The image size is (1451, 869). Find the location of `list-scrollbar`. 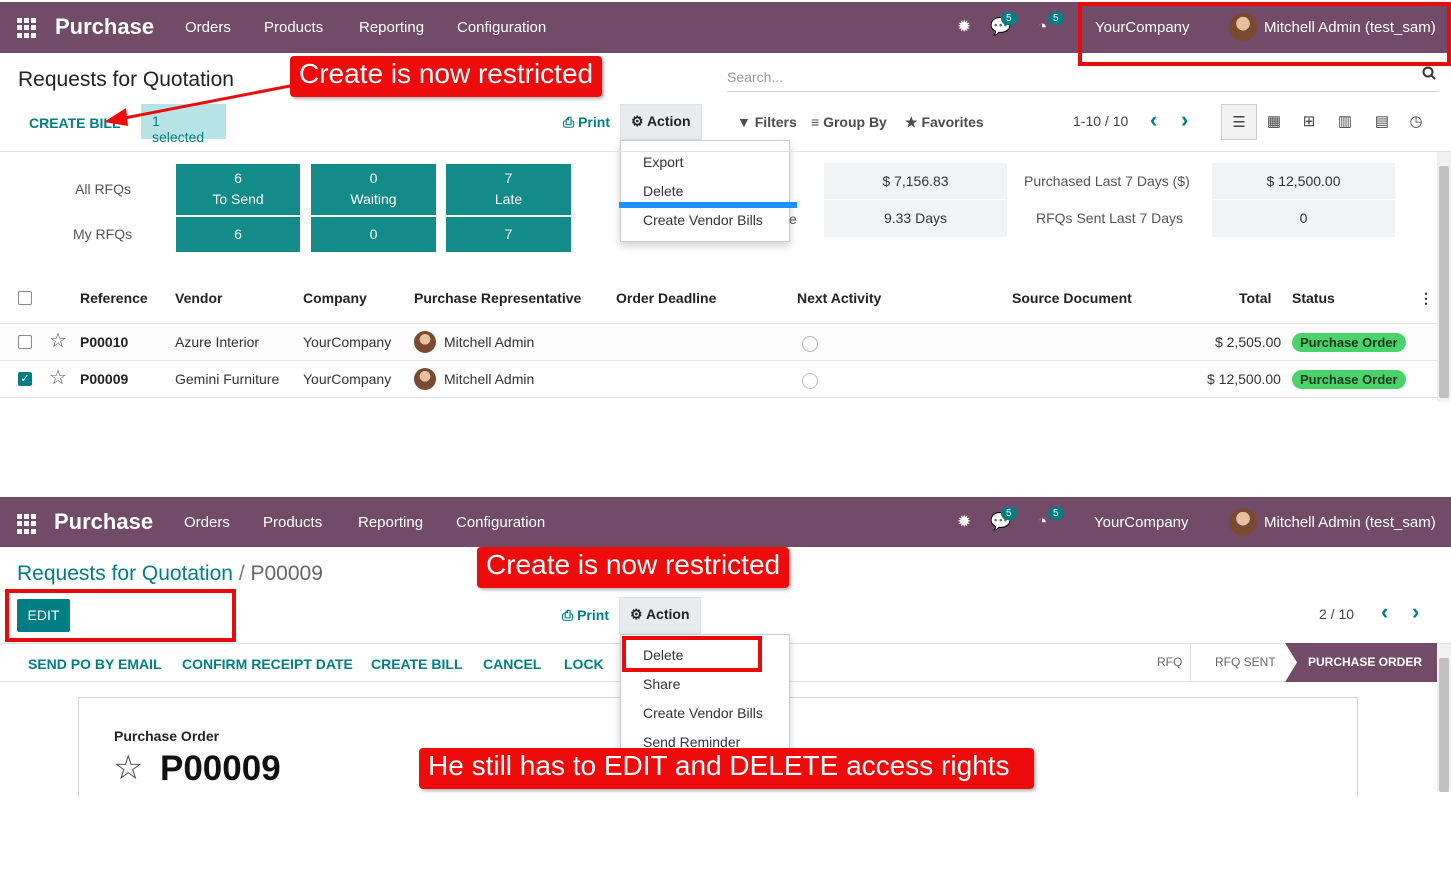

list-scrollbar is located at coordinates (1444, 277).